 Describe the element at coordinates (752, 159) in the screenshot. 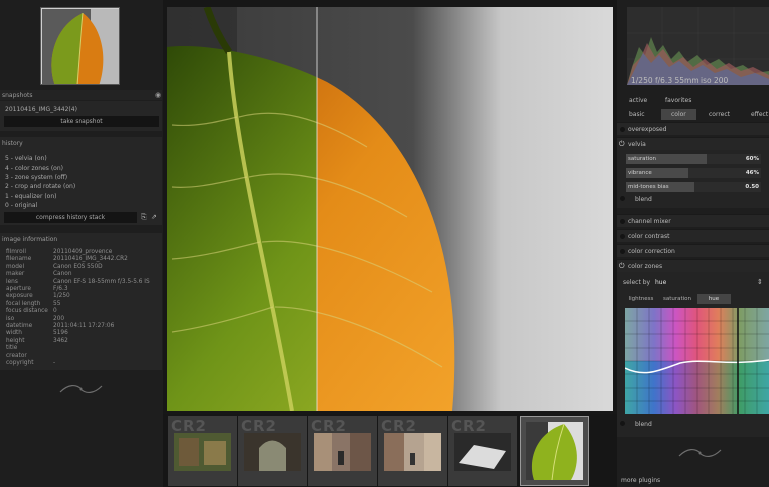

I see `slider-value: 60%` at that location.